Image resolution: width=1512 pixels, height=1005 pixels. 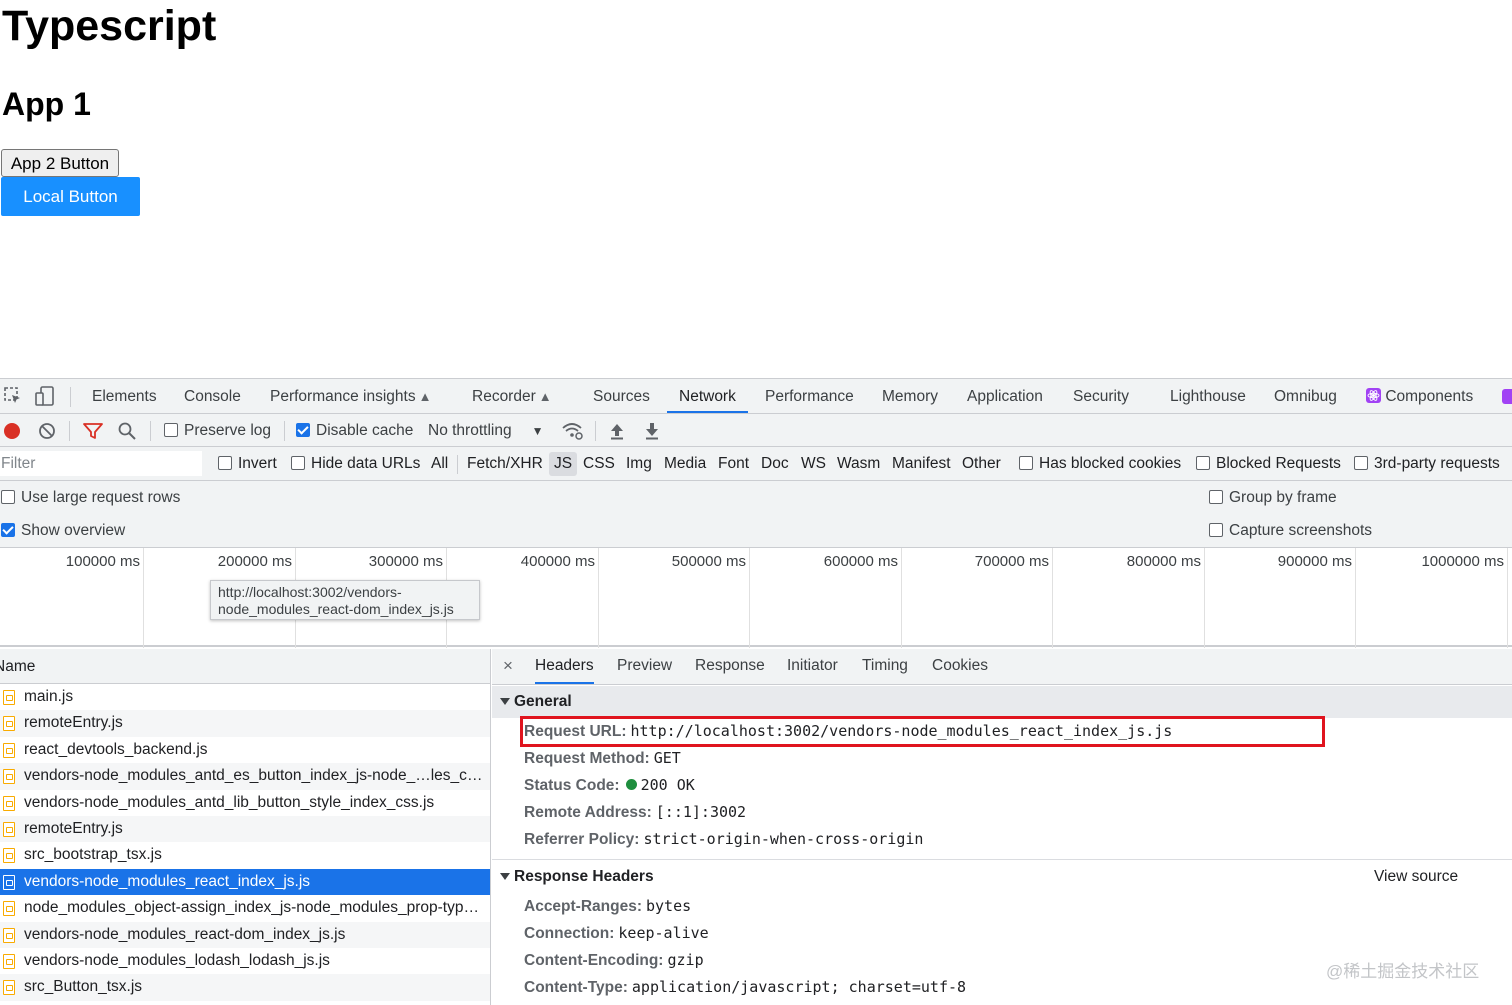 I want to click on request-name: vendors-node_modules_lodash_lodash_js.js, so click(x=177, y=960).